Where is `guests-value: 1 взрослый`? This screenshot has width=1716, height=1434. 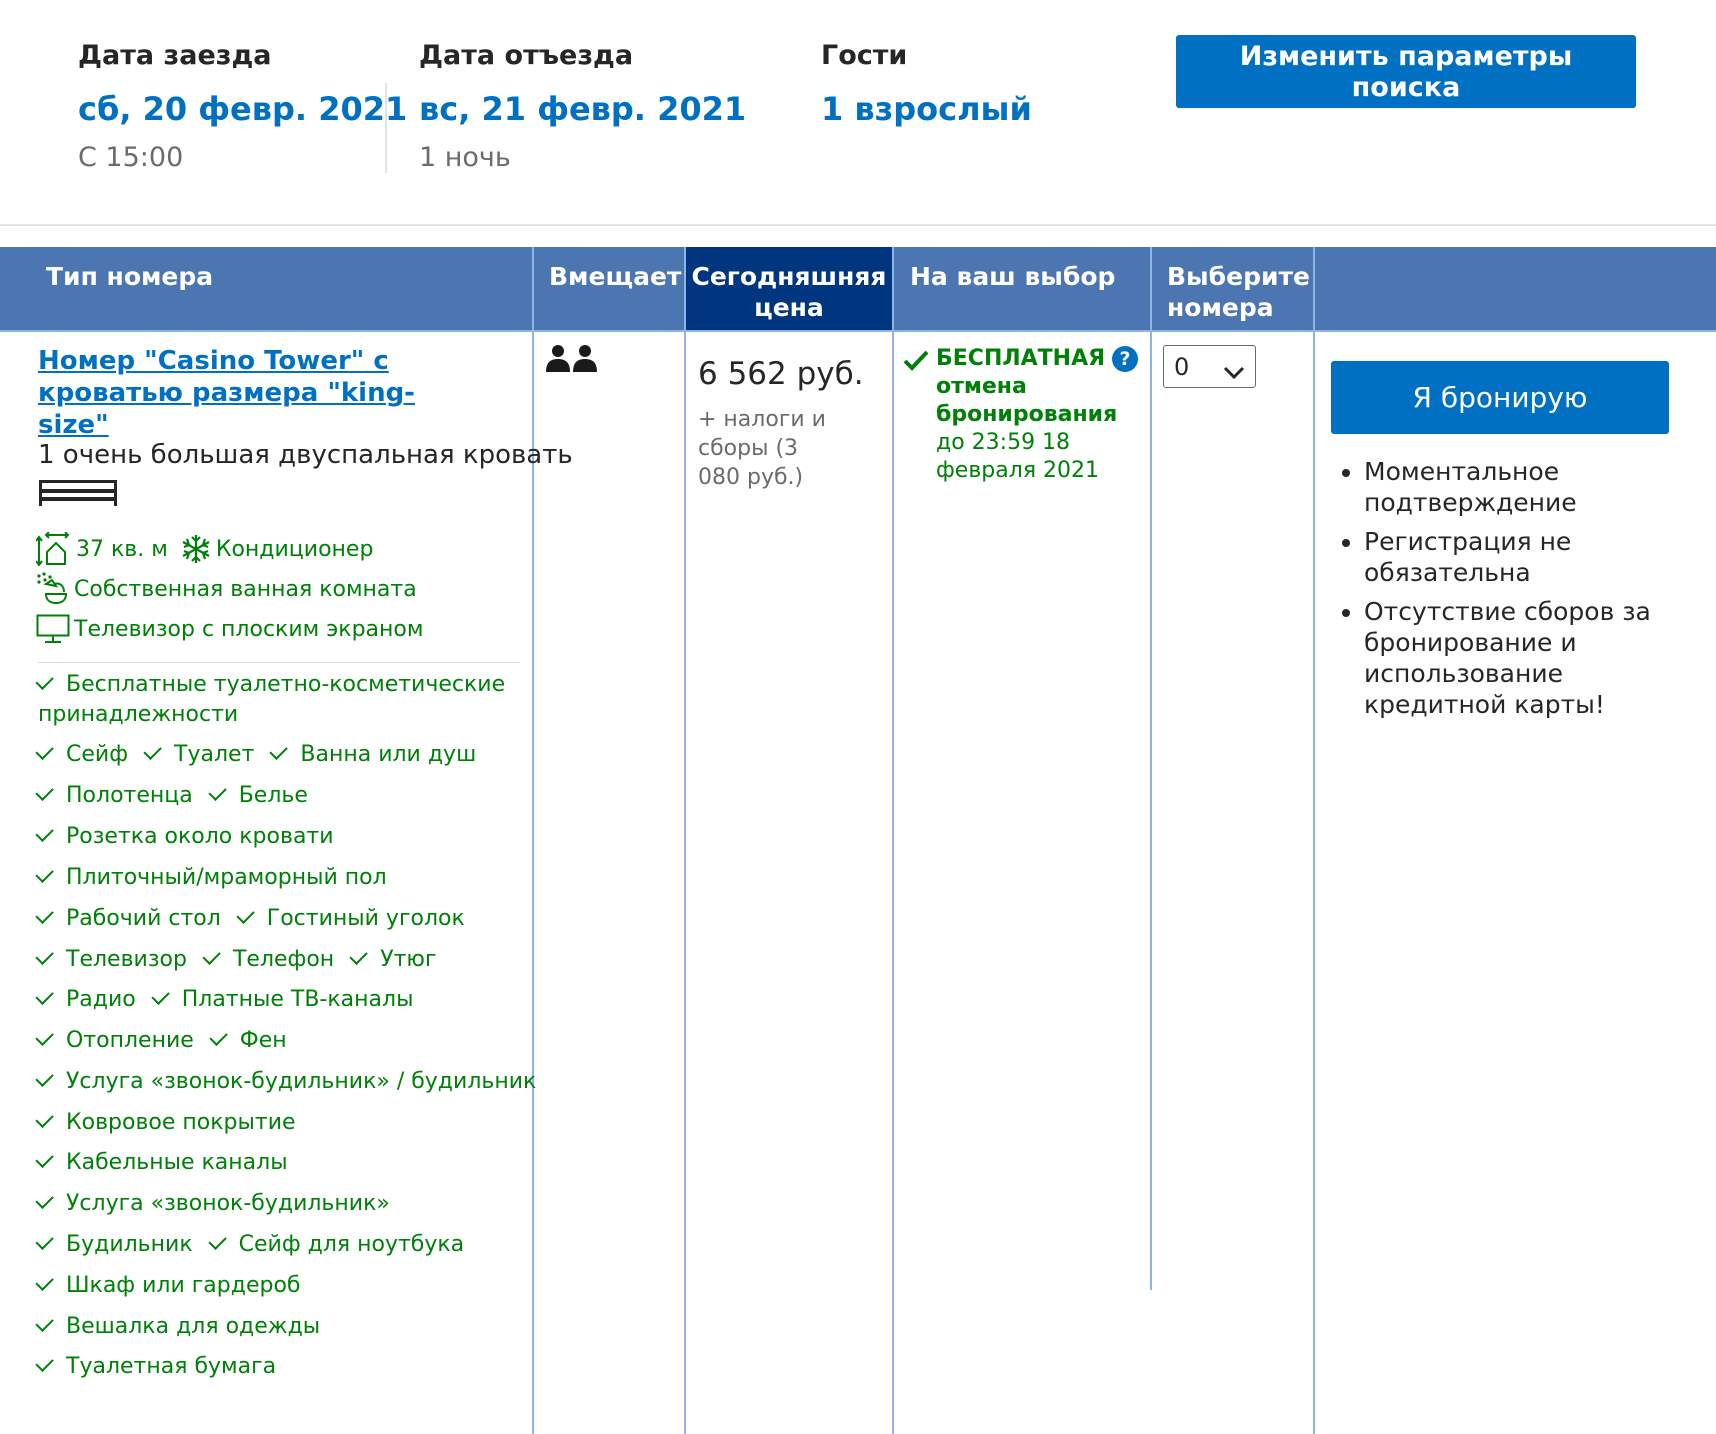 guests-value: 1 взрослый is located at coordinates (926, 109).